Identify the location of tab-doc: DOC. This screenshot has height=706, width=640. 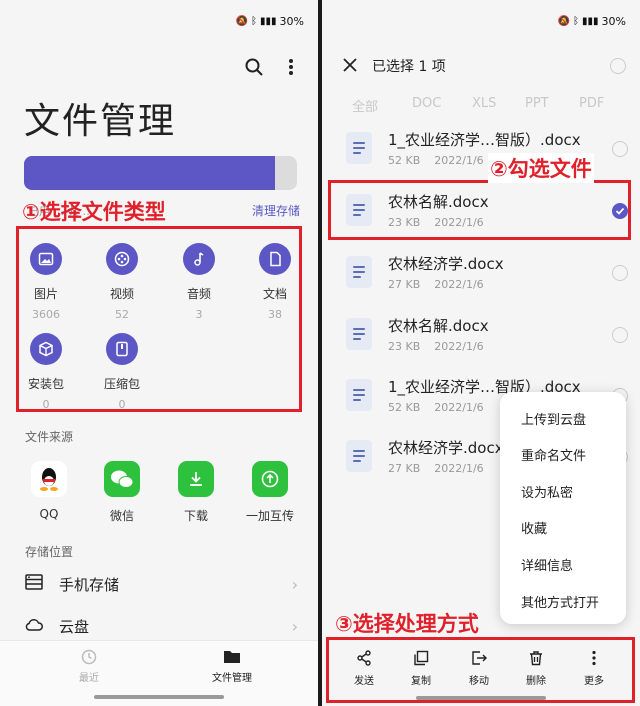
(426, 103).